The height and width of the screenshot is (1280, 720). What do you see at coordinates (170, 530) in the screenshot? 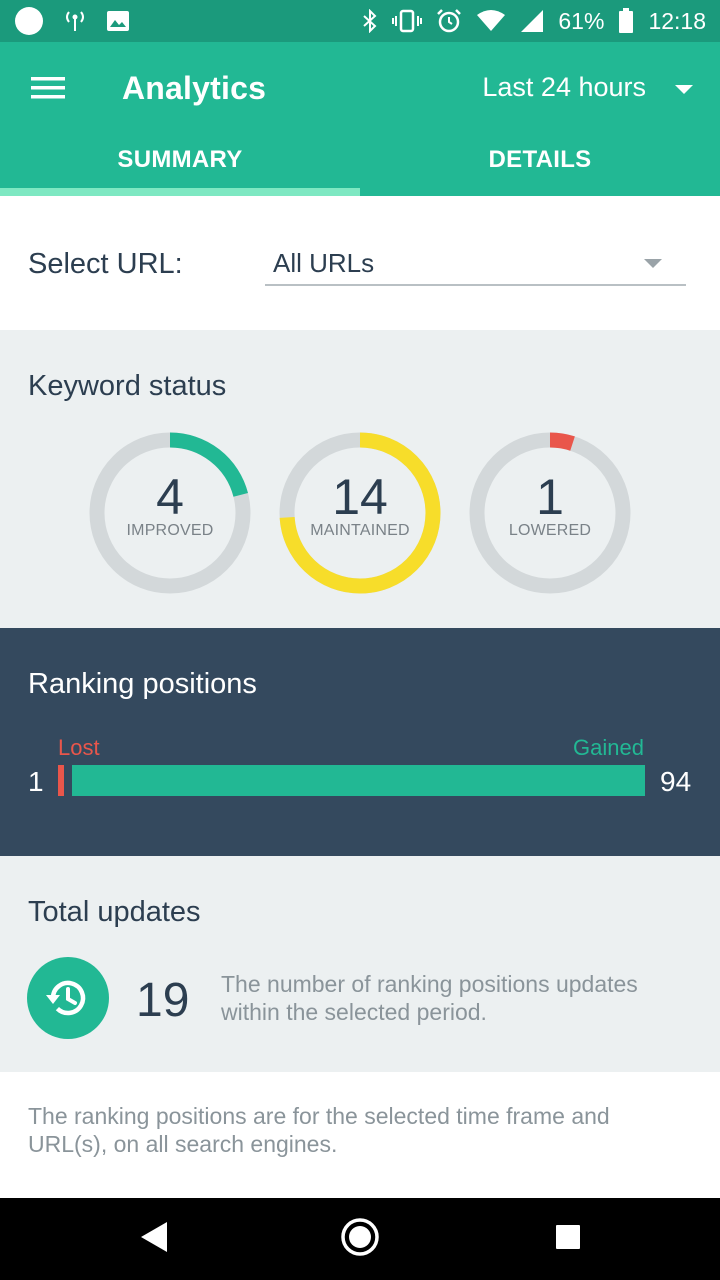
I see `improved-label: IMPROVED` at bounding box center [170, 530].